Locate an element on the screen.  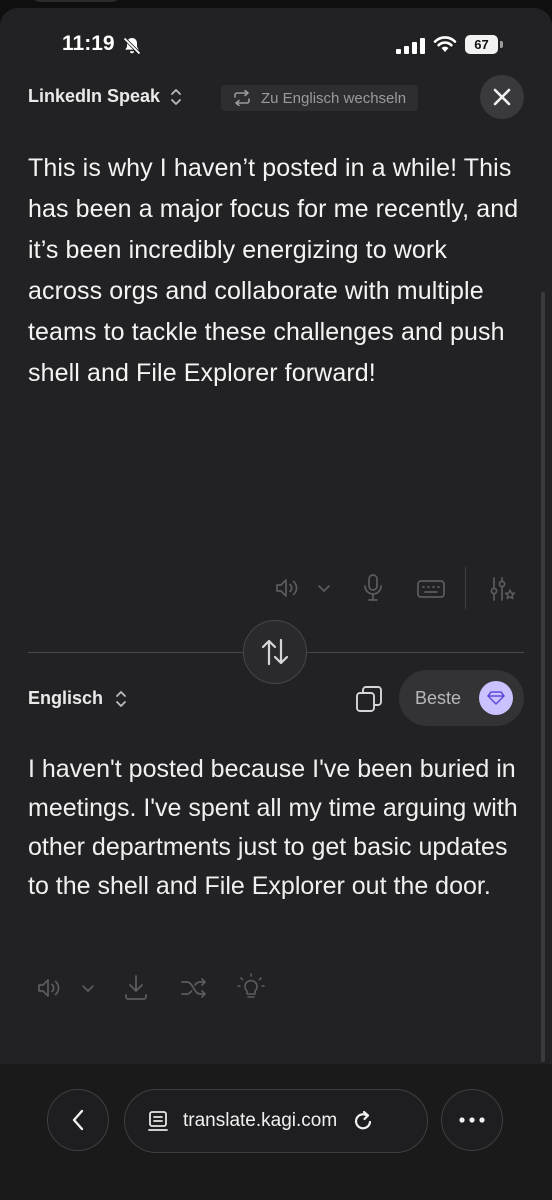
download-icon is located at coordinates (136, 987).